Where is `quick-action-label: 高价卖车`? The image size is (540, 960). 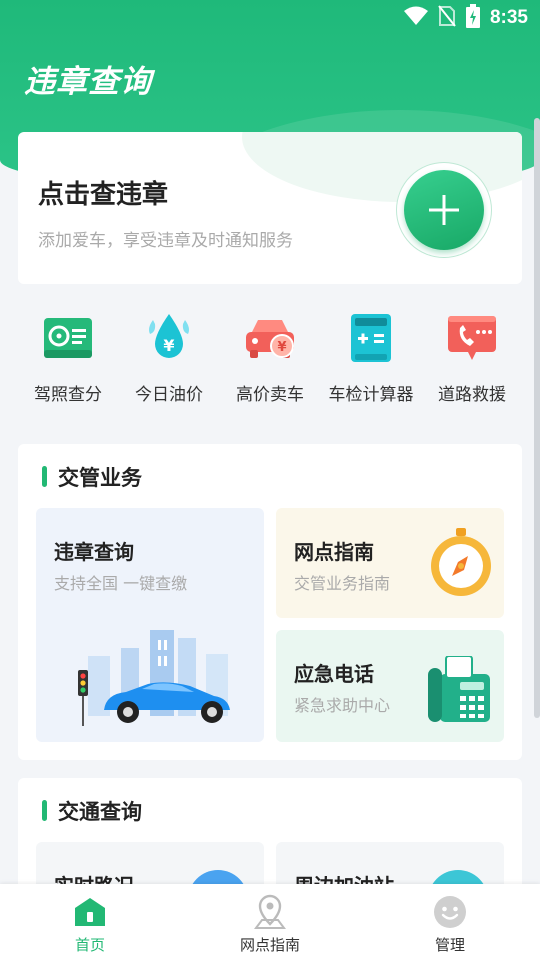
quick-action-label: 高价卖车 is located at coordinates (270, 395).